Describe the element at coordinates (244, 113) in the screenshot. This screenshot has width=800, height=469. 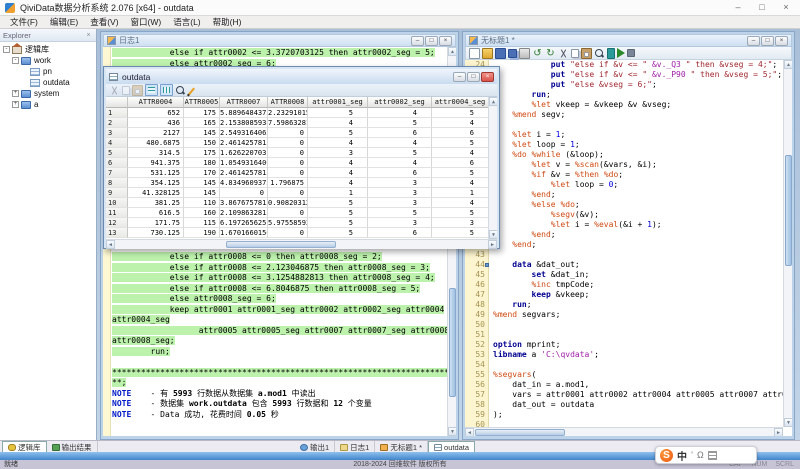
I see `data-cell: 5.8896484375` at that location.